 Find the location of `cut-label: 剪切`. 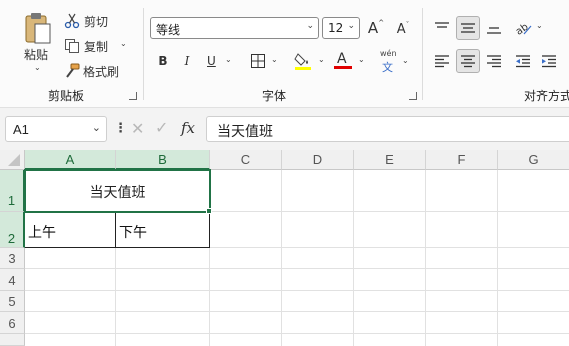

cut-label: 剪切 is located at coordinates (96, 21).